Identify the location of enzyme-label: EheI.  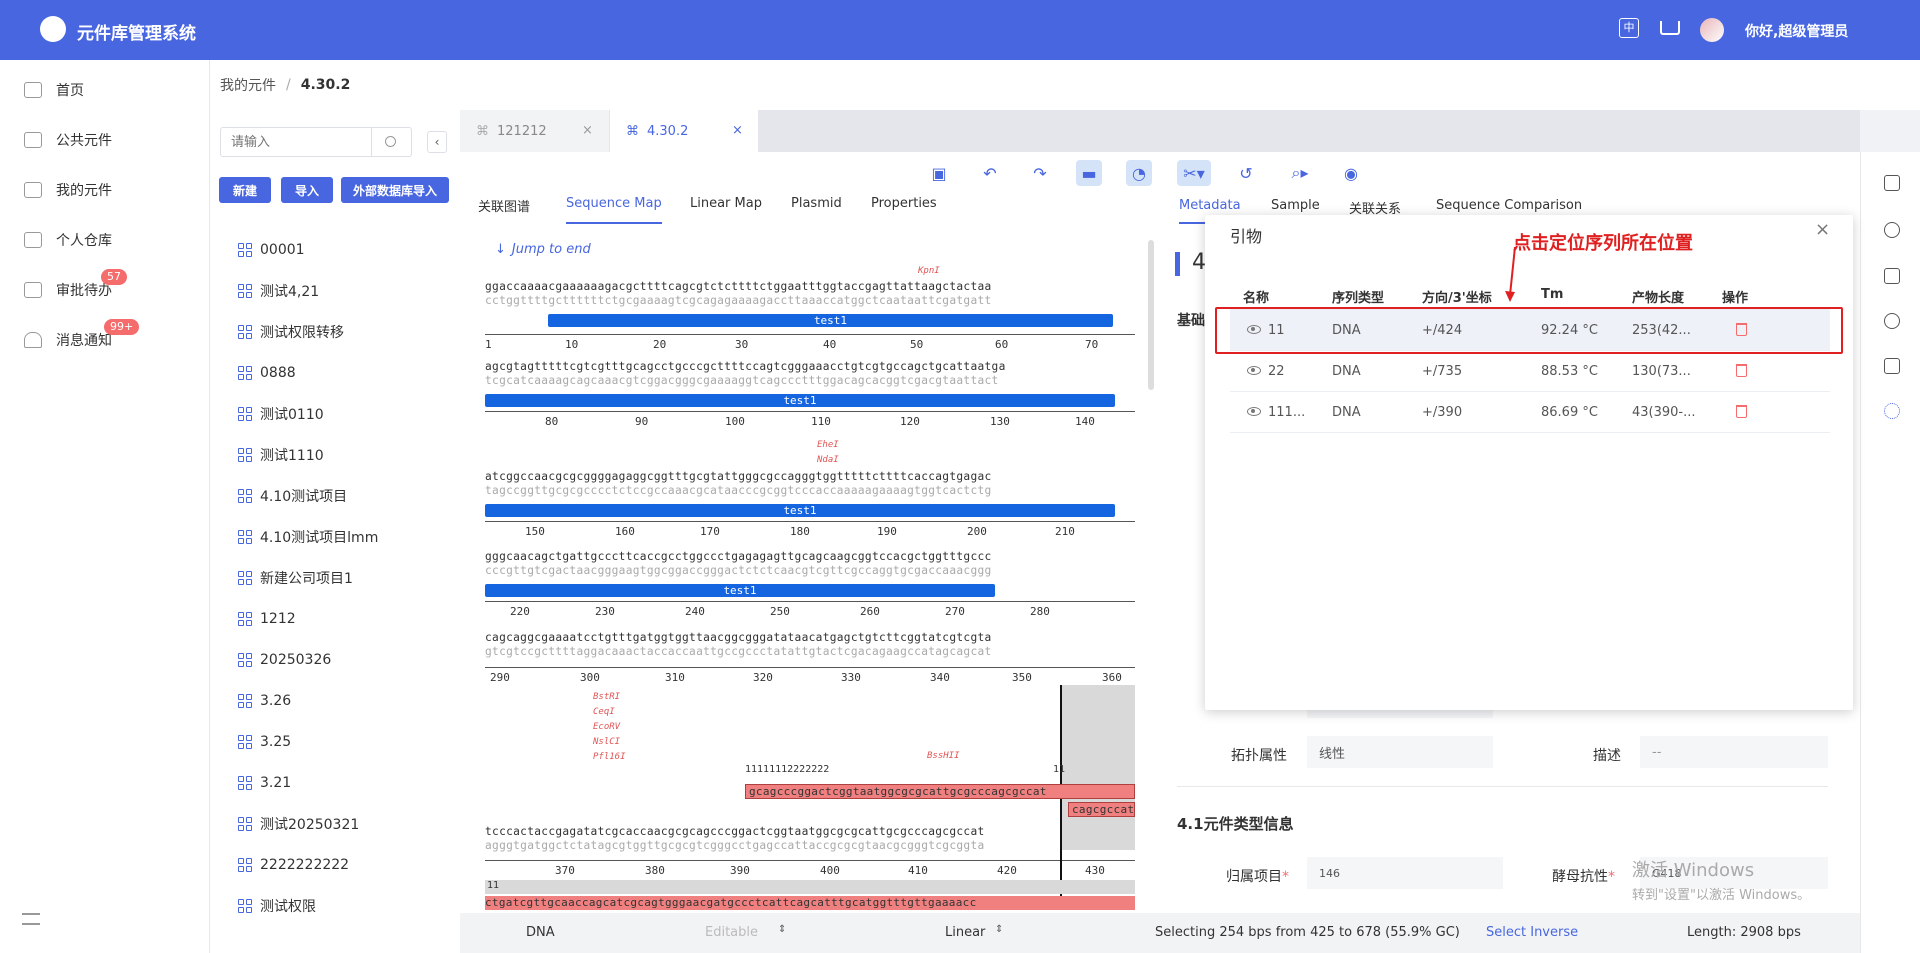
(828, 445).